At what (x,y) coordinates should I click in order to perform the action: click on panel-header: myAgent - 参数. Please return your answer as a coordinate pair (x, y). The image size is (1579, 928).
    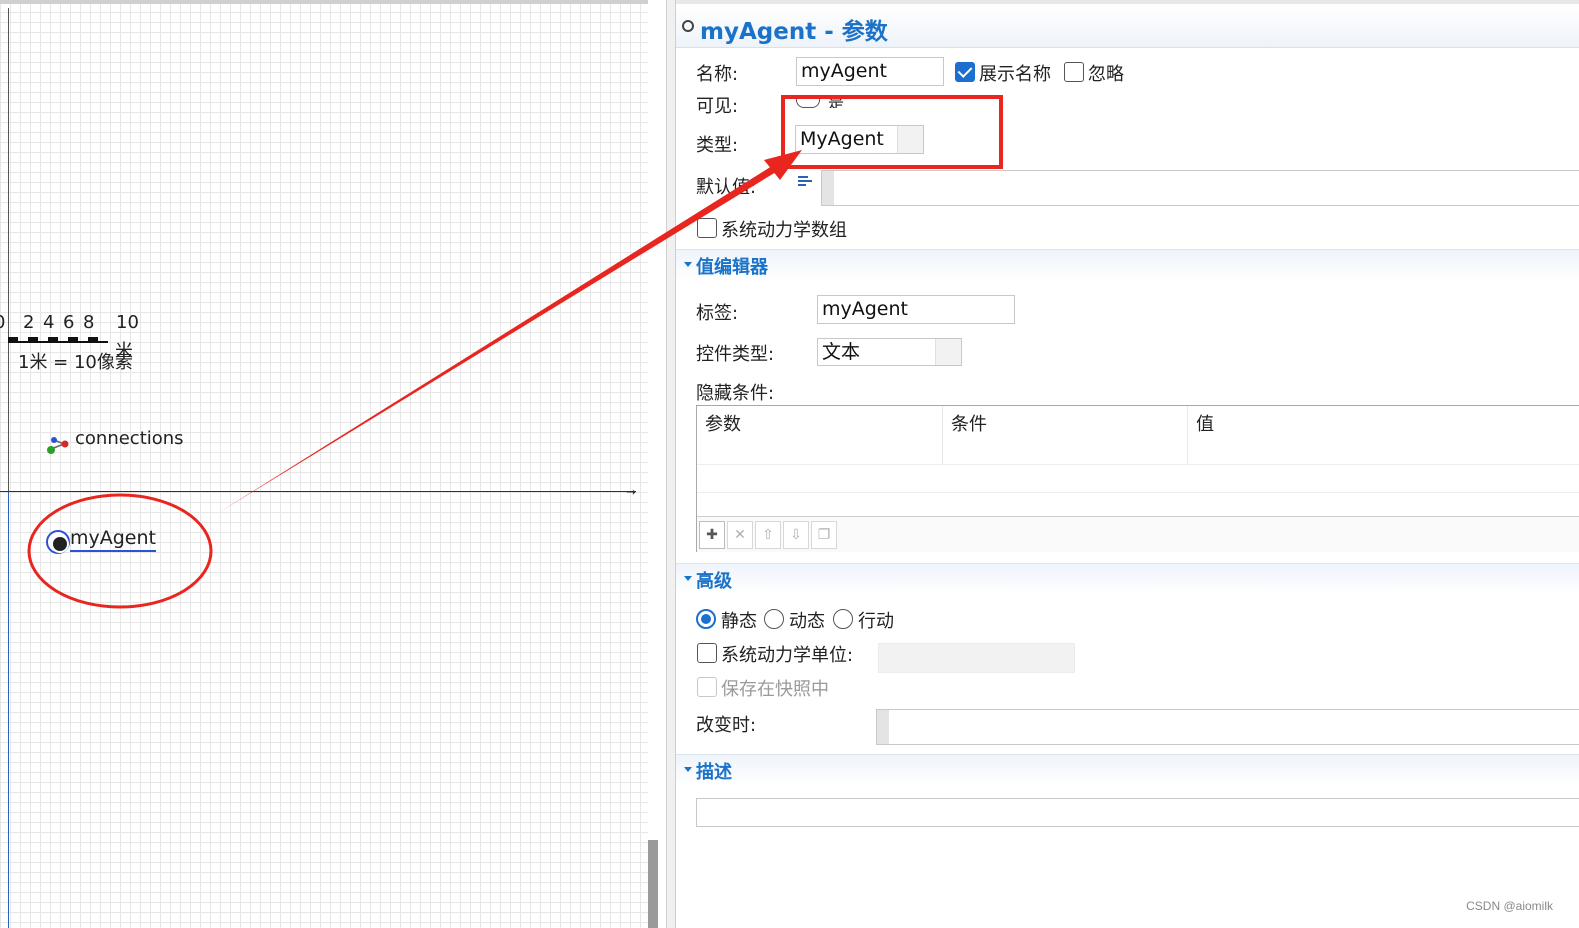
    Looking at the image, I should click on (1127, 27).